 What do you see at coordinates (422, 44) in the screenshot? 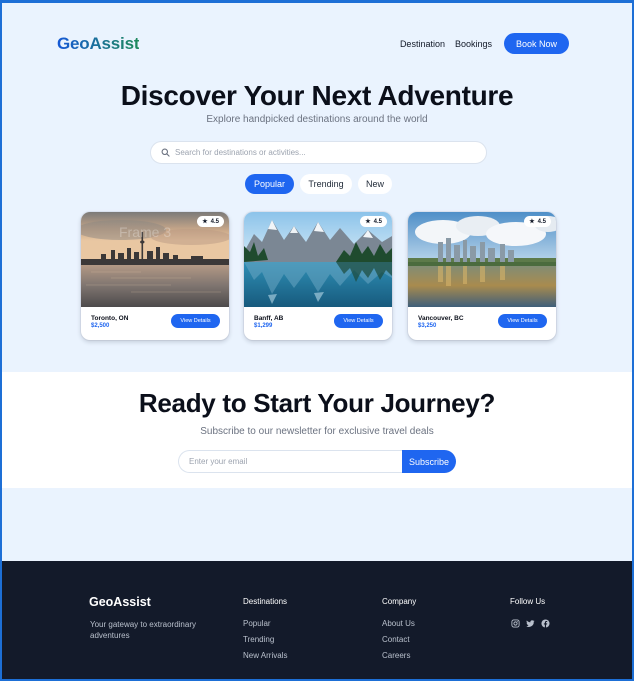
I see `nav-destination-link: Destination` at bounding box center [422, 44].